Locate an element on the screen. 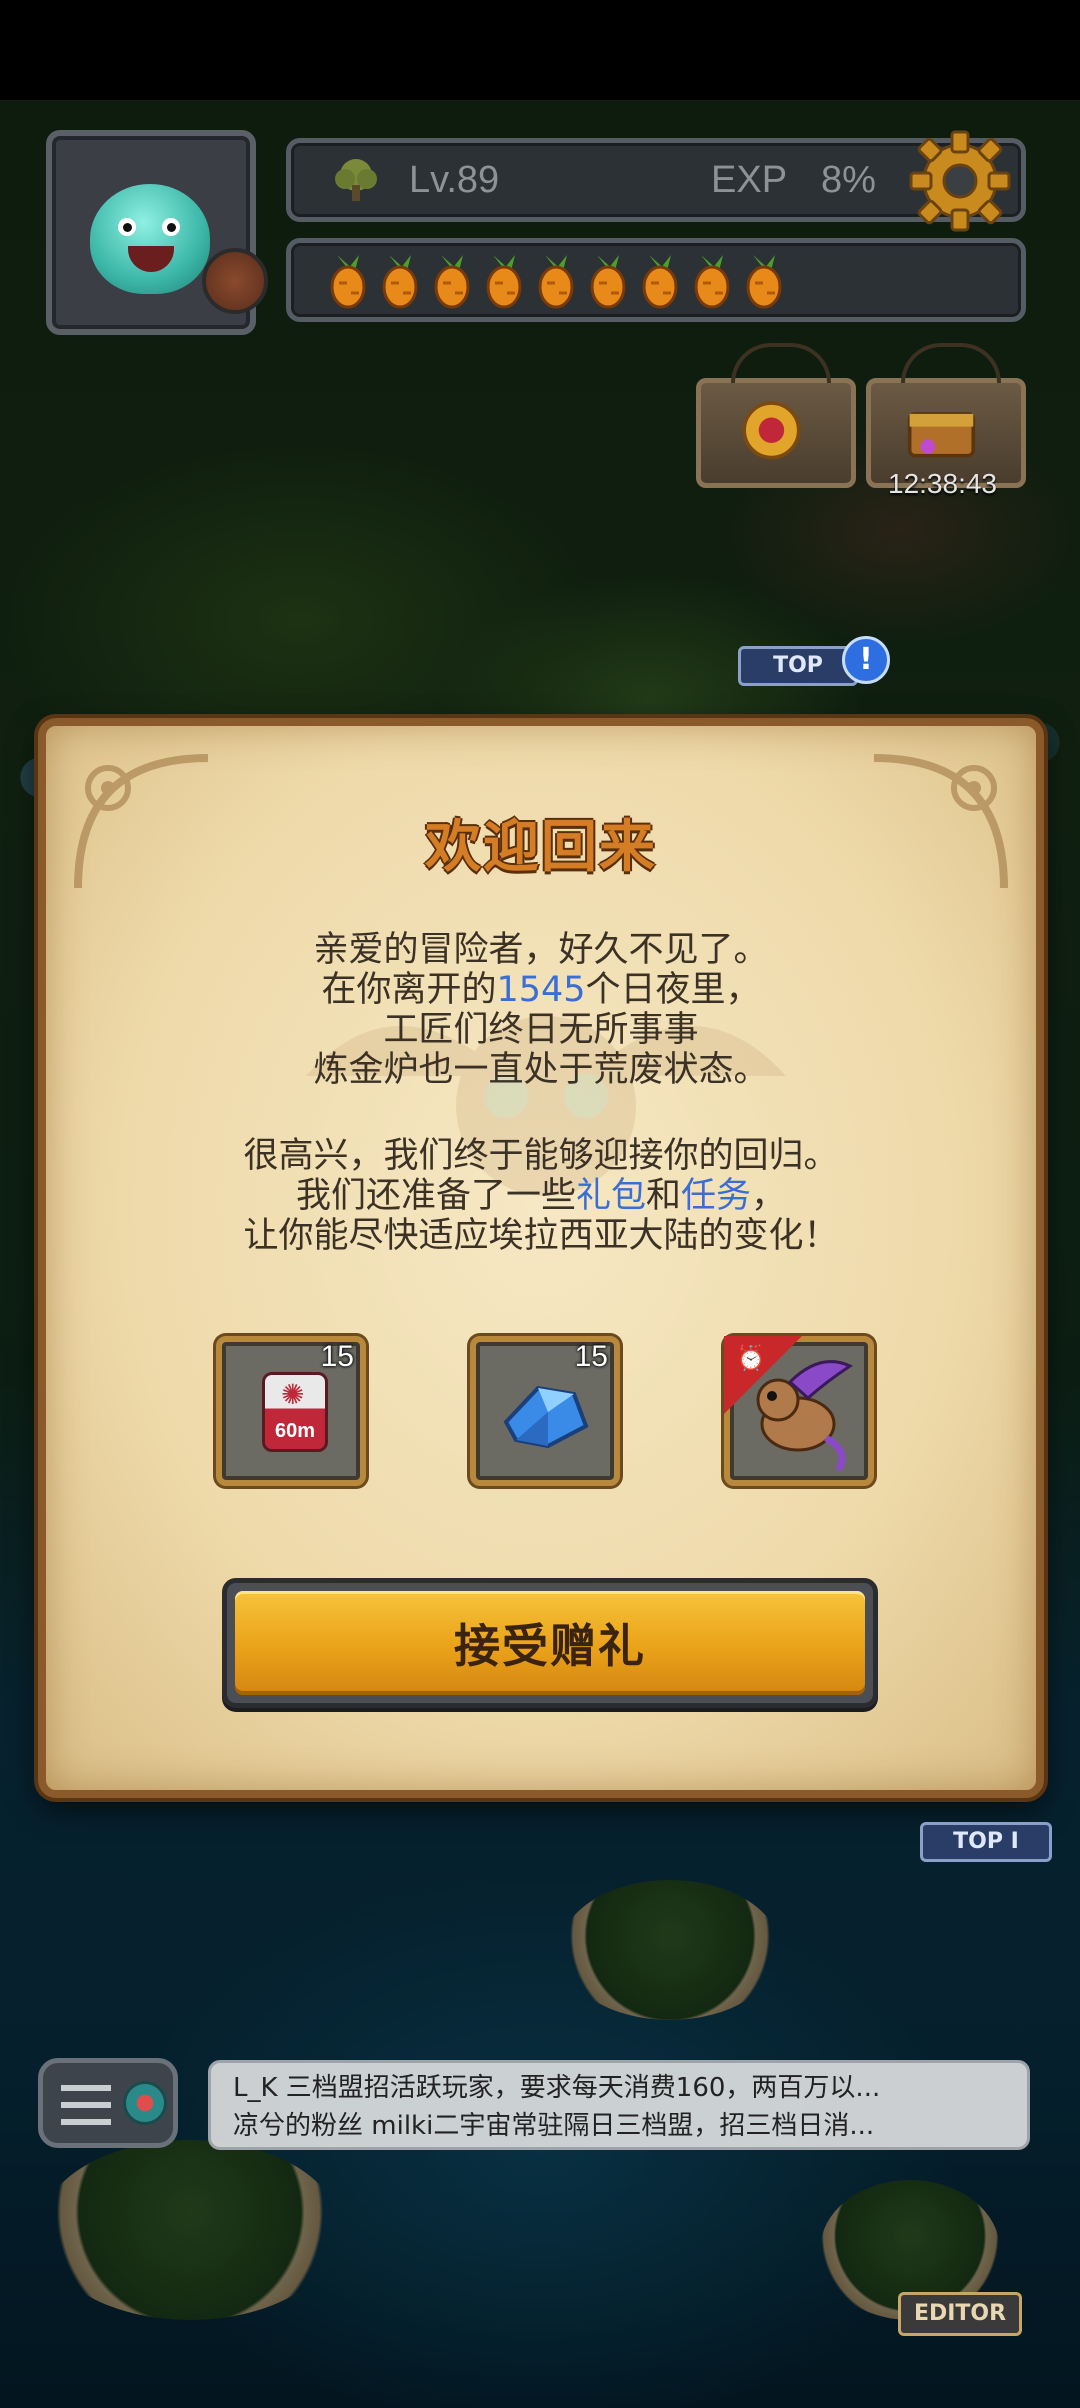 This screenshot has height=2408, width=1080. message-line: 在你离开的1545个日夜里， is located at coordinates (541, 990).